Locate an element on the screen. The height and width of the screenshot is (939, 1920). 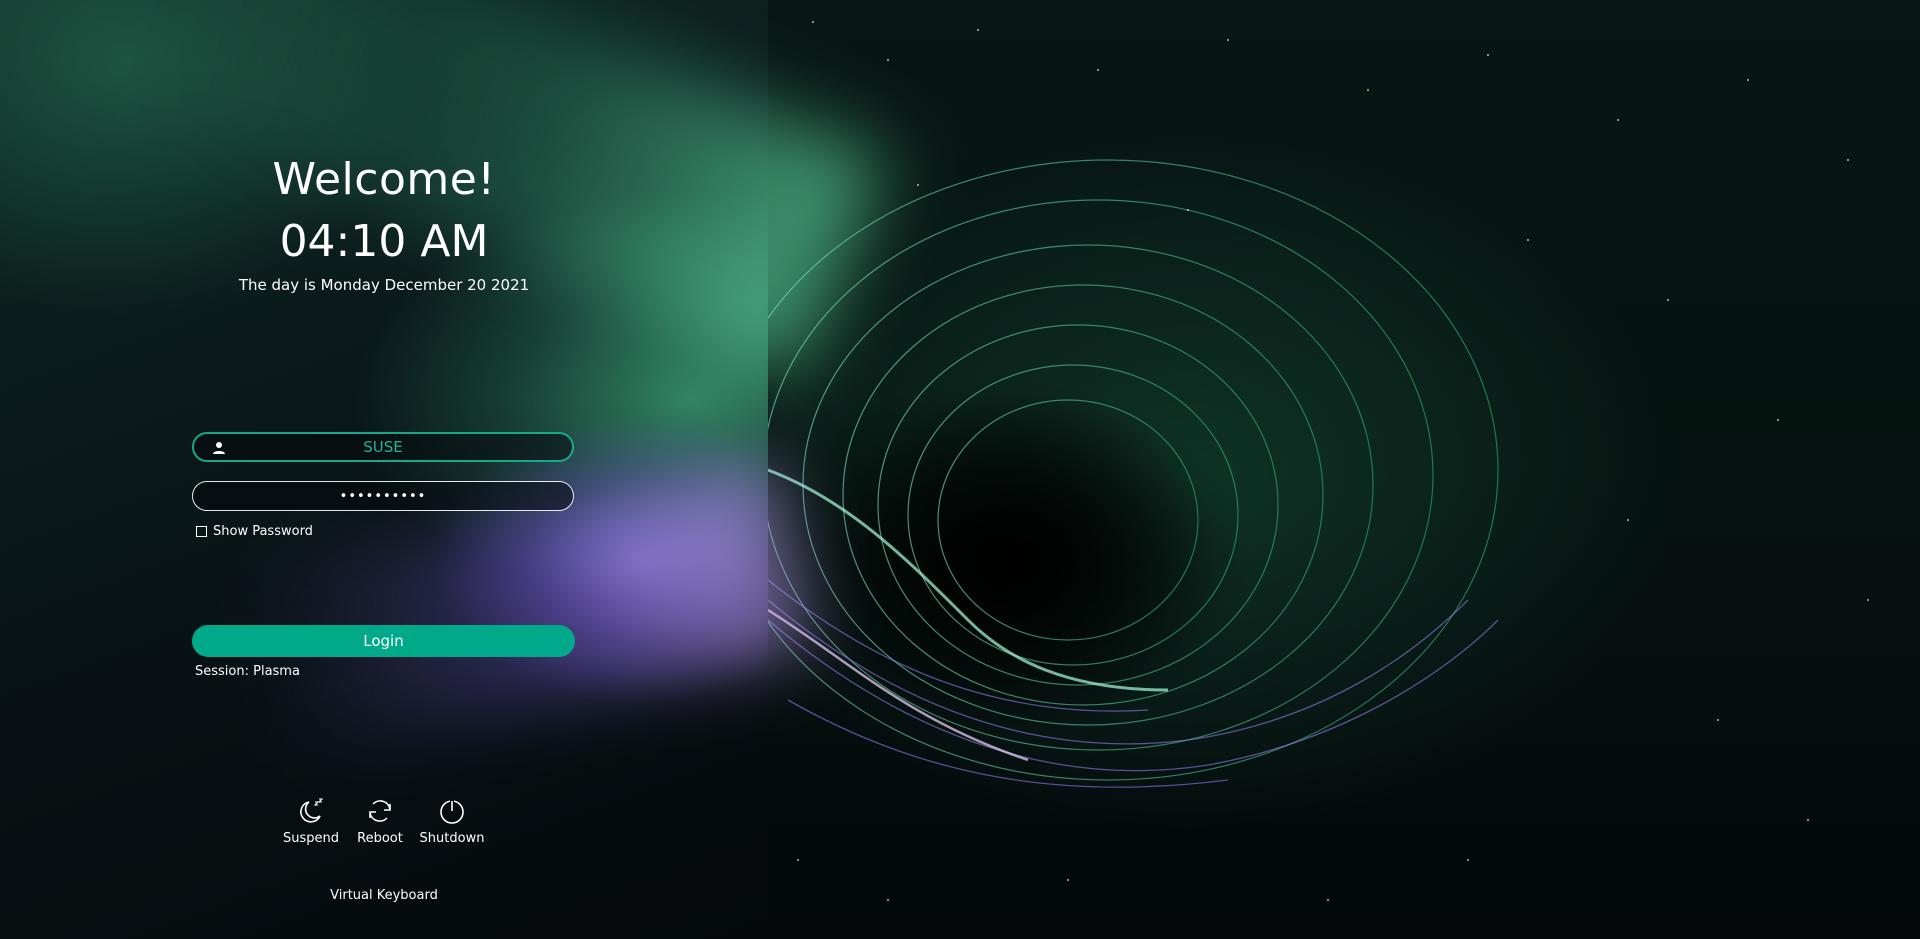
password-field: •••••••••• is located at coordinates (383, 496).